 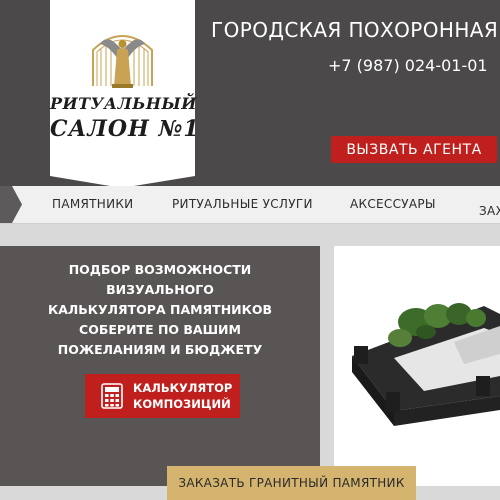 What do you see at coordinates (160, 289) in the screenshot?
I see `promo-line: ВИЗУАЛЬНОГО` at bounding box center [160, 289].